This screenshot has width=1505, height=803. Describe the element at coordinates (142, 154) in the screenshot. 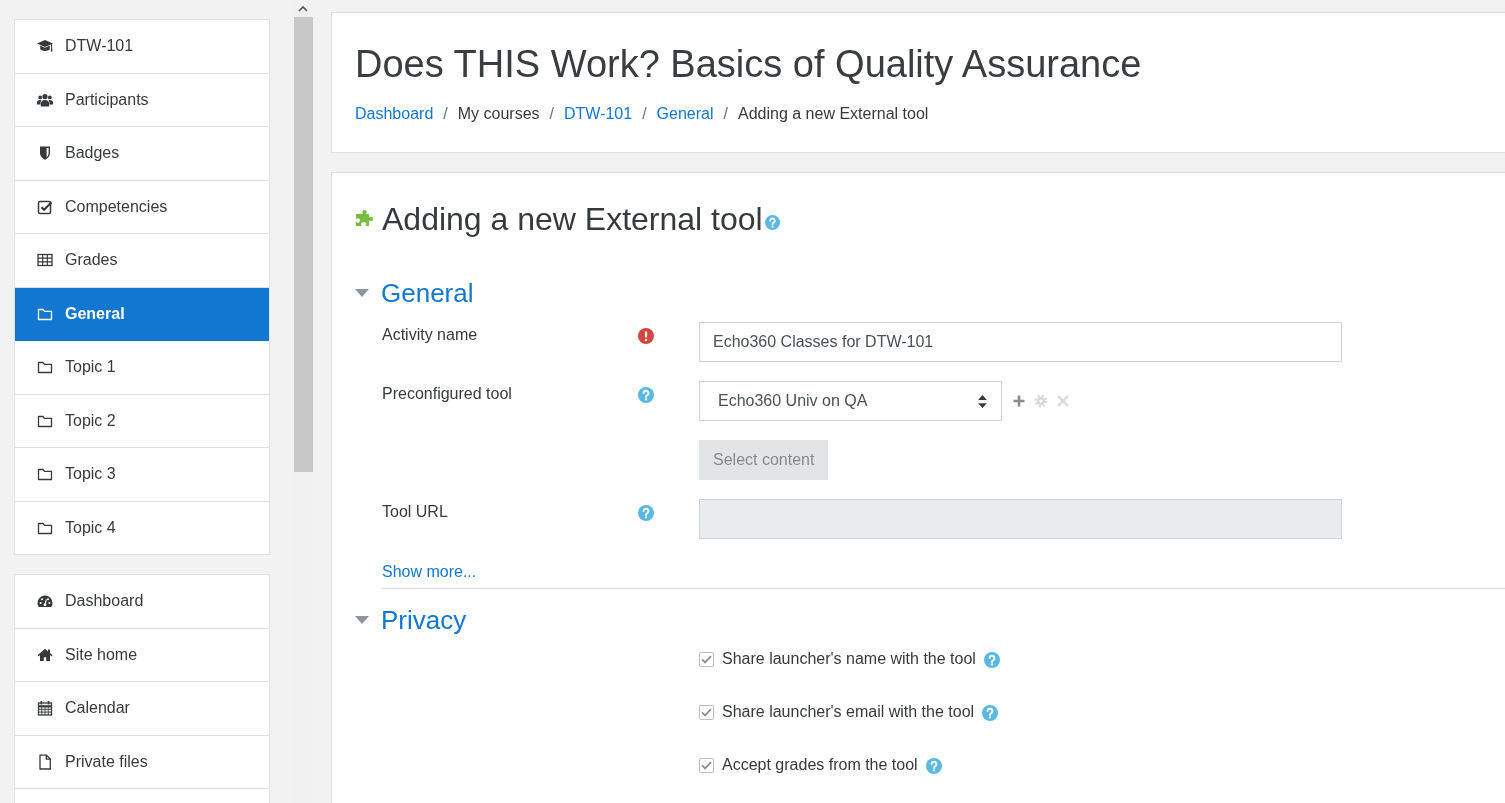

I see `sidebar-item: Badges` at that location.